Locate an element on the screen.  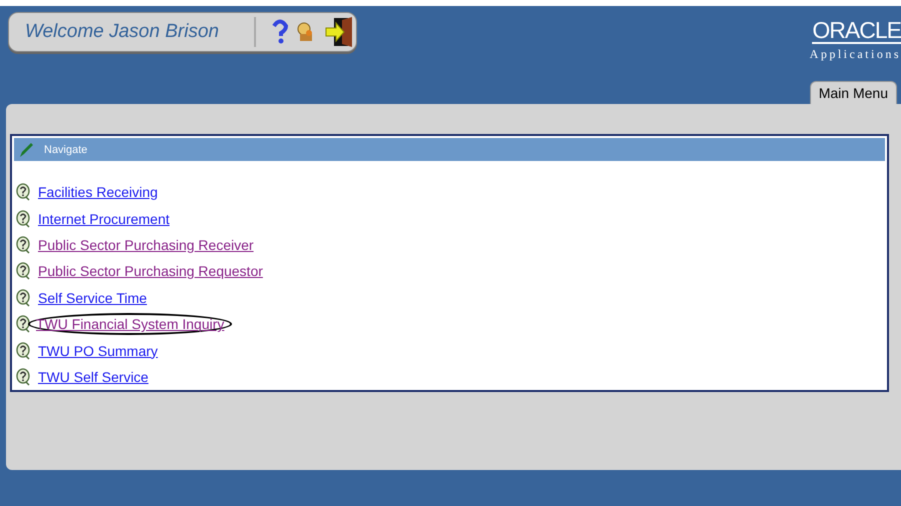
menu-link: Internet Procurement is located at coordinates (104, 218).